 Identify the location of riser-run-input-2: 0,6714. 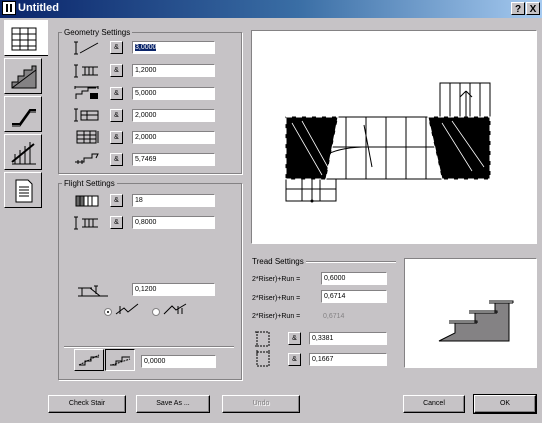
(354, 296).